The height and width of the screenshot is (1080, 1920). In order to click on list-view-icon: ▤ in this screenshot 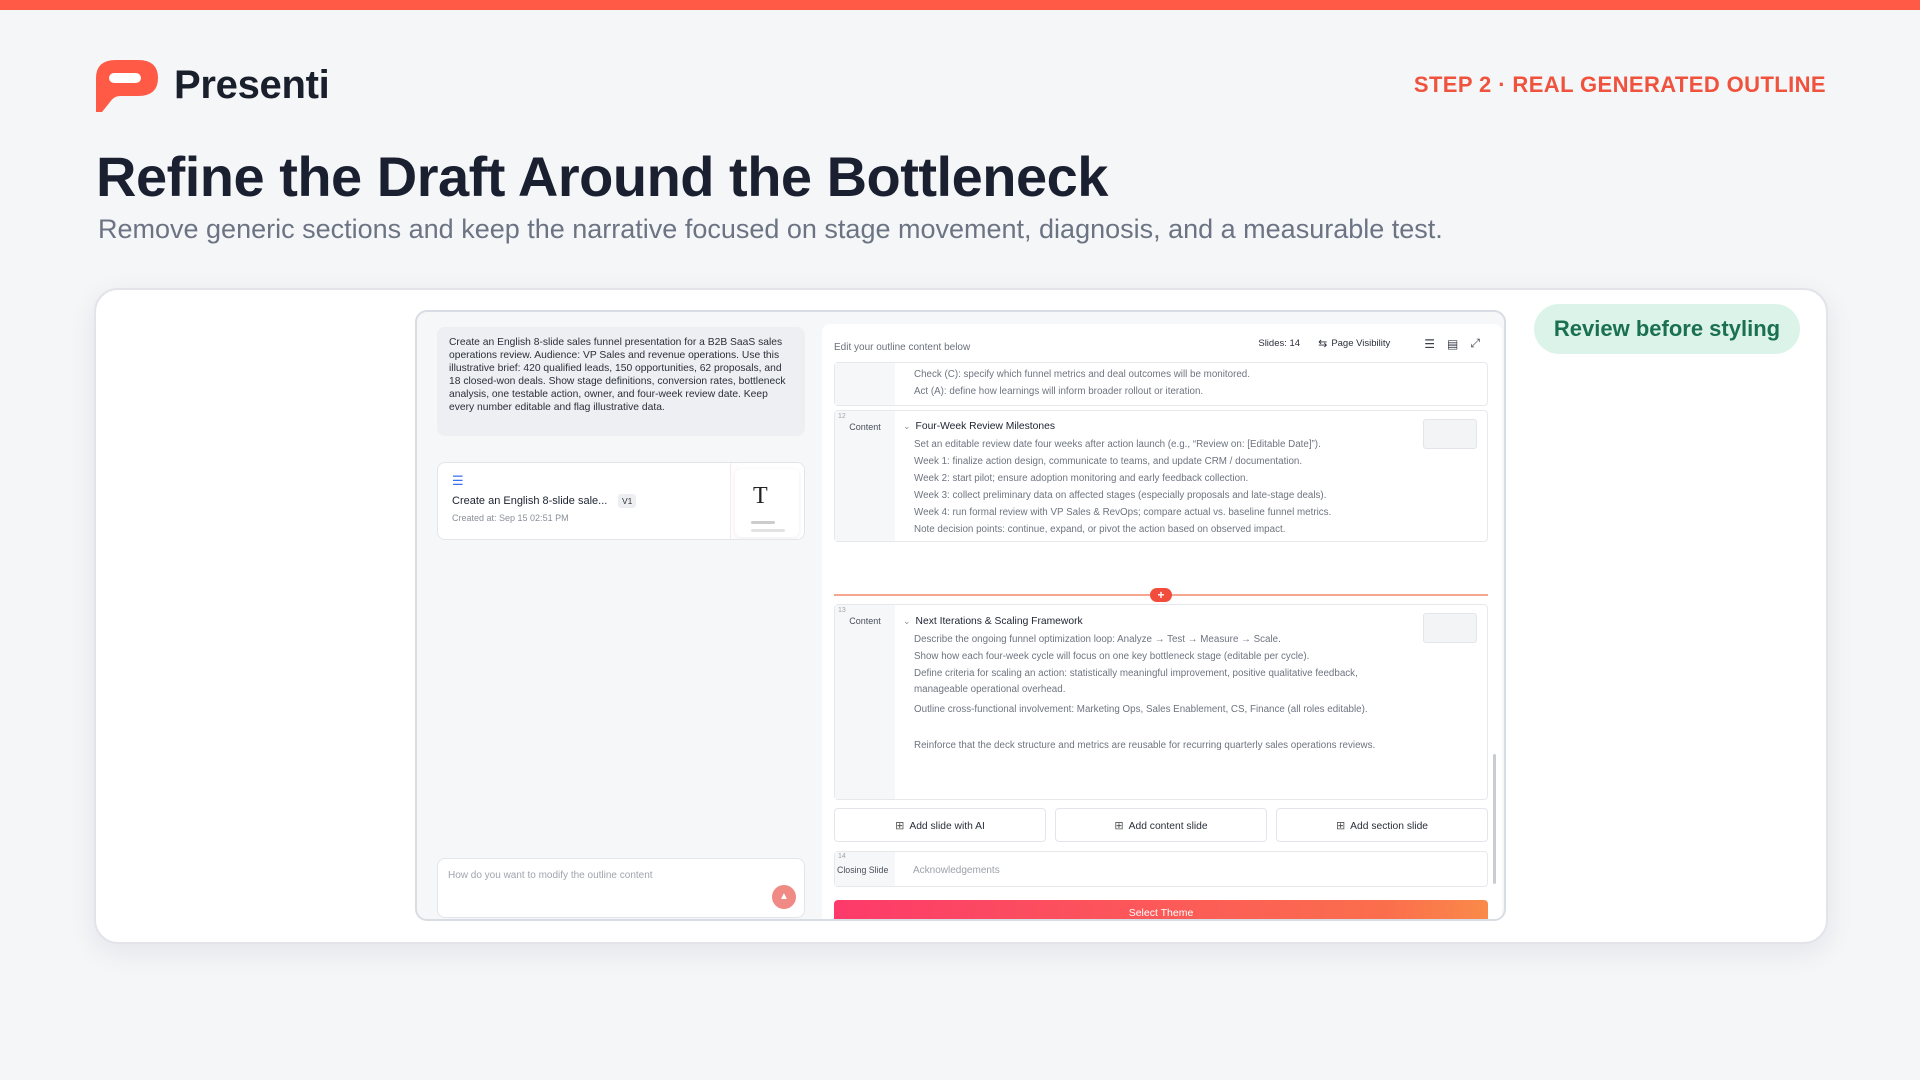, I will do `click(1452, 344)`.